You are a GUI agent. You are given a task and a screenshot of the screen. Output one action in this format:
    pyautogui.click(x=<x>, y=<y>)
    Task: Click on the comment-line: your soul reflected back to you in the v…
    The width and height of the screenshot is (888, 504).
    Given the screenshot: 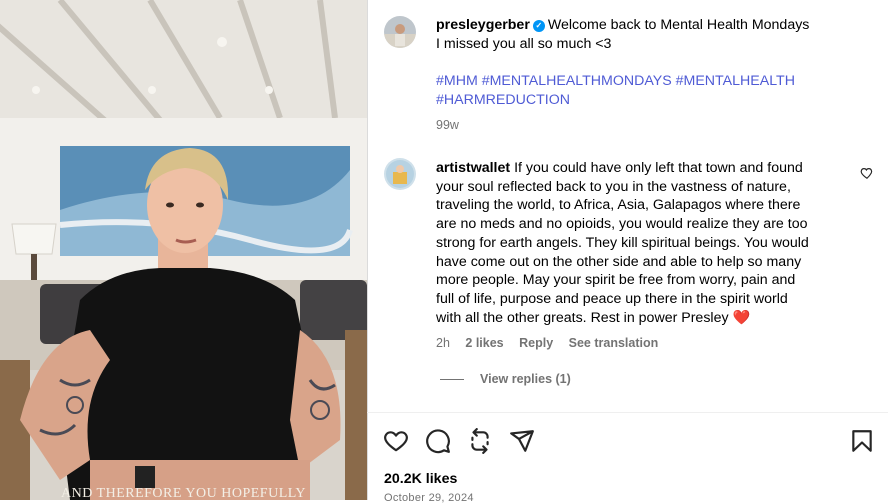 What is the action you would take?
    pyautogui.click(x=613, y=186)
    